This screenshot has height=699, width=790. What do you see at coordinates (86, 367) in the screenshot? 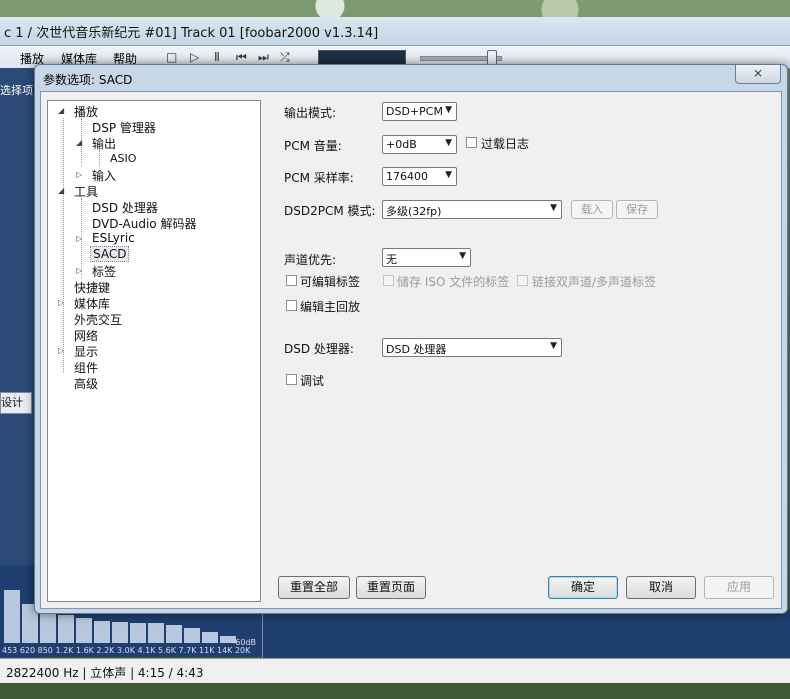
I see `tree-item-components: 组件` at bounding box center [86, 367].